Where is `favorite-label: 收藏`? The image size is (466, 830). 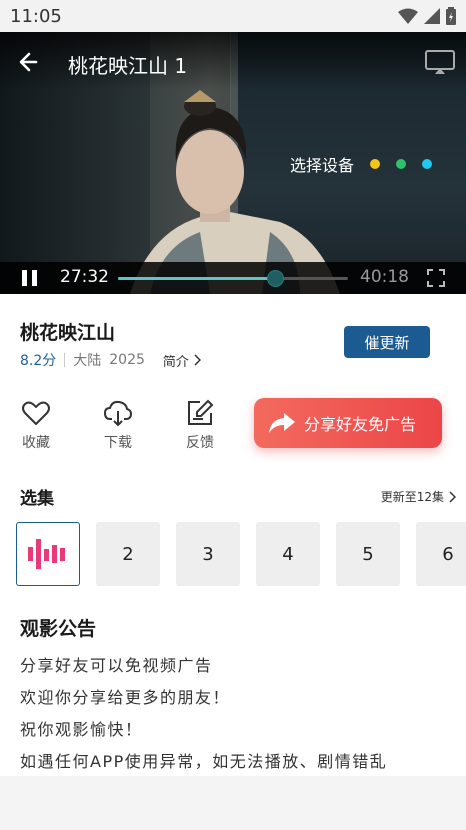 favorite-label: 收藏 is located at coordinates (36, 443).